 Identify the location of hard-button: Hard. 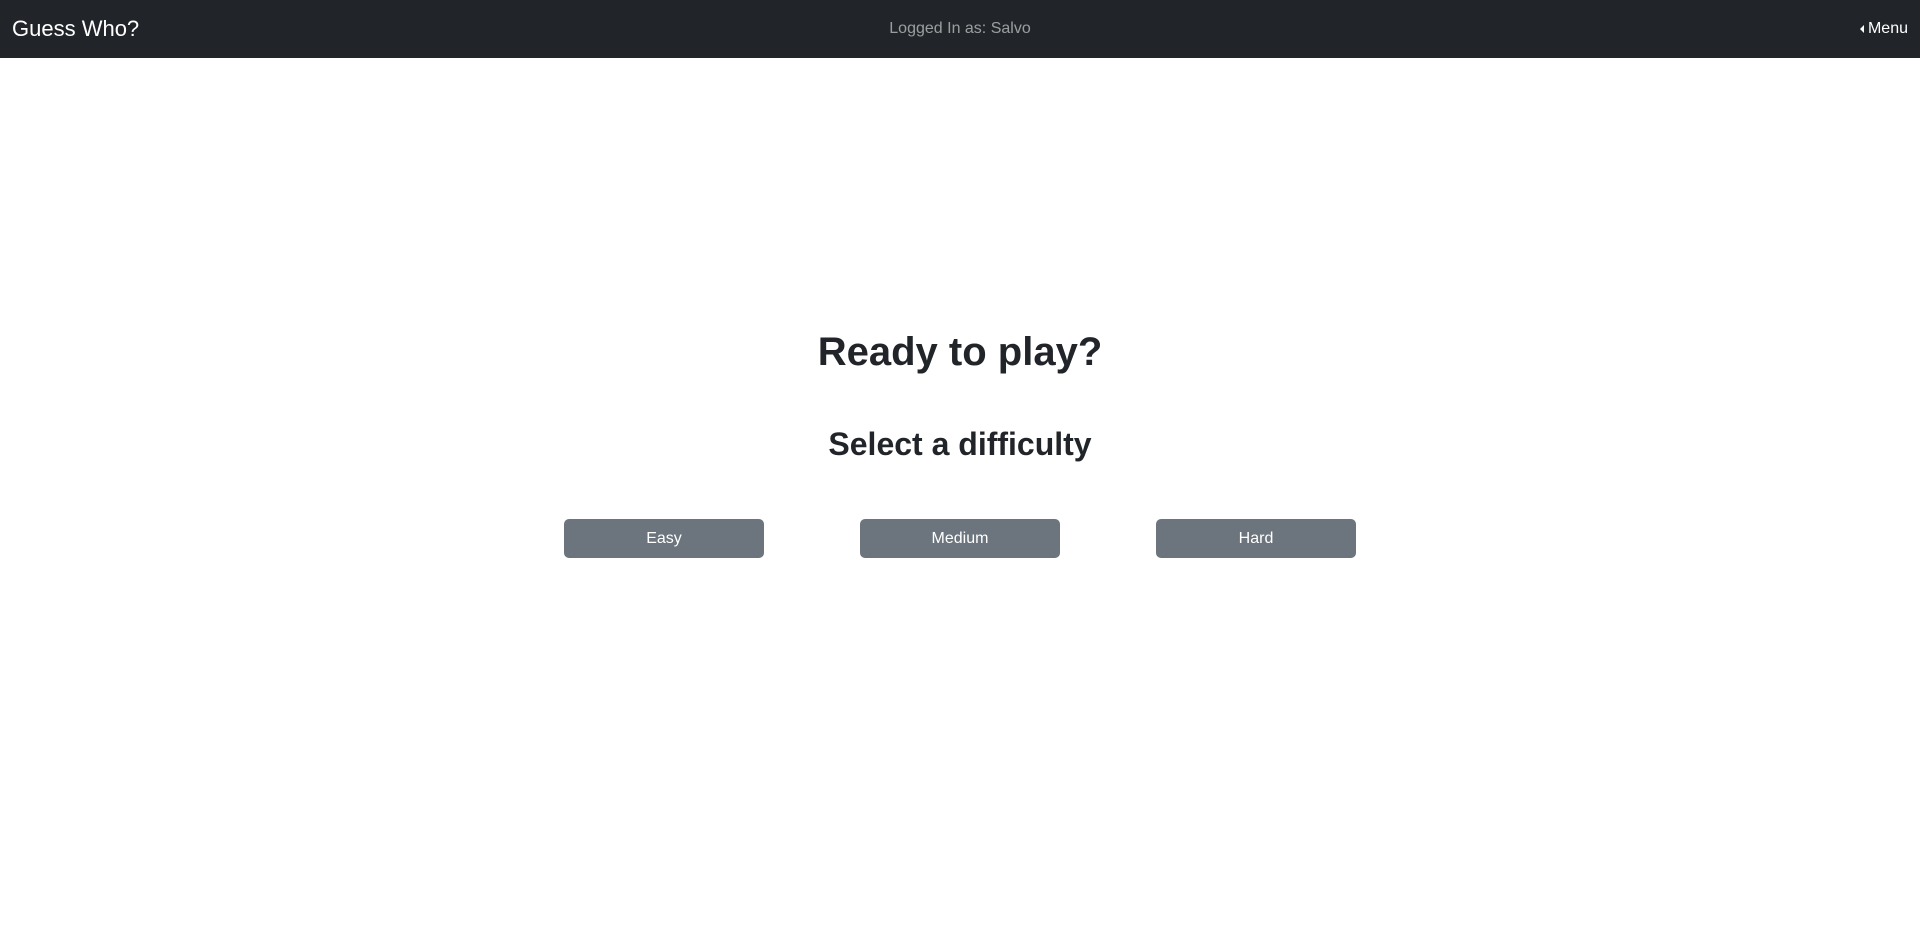
(1256, 538).